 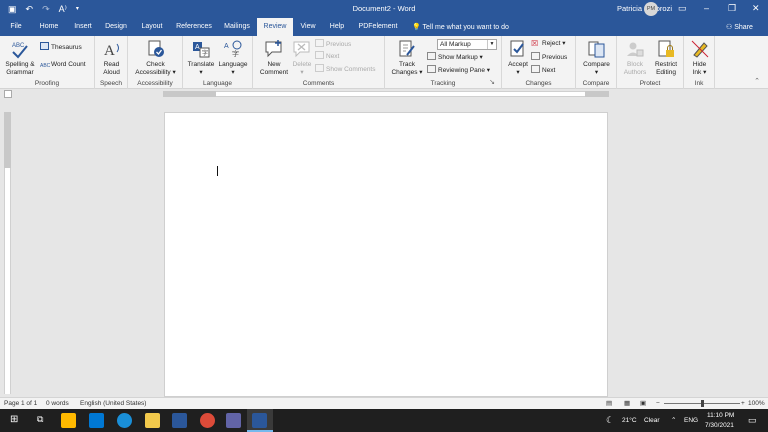 I want to click on reviewing-pane-label: Reviewing Pane, so click(x=461, y=70).